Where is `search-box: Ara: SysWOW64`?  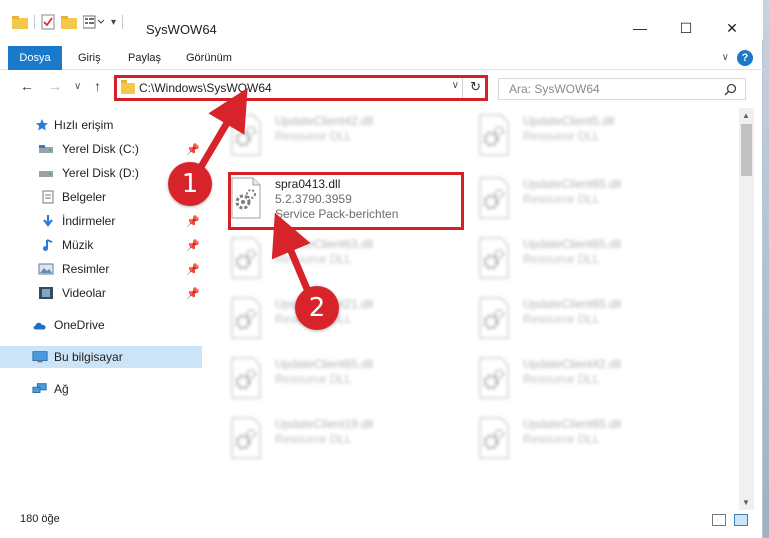
search-box: Ara: SysWOW64 is located at coordinates (622, 89).